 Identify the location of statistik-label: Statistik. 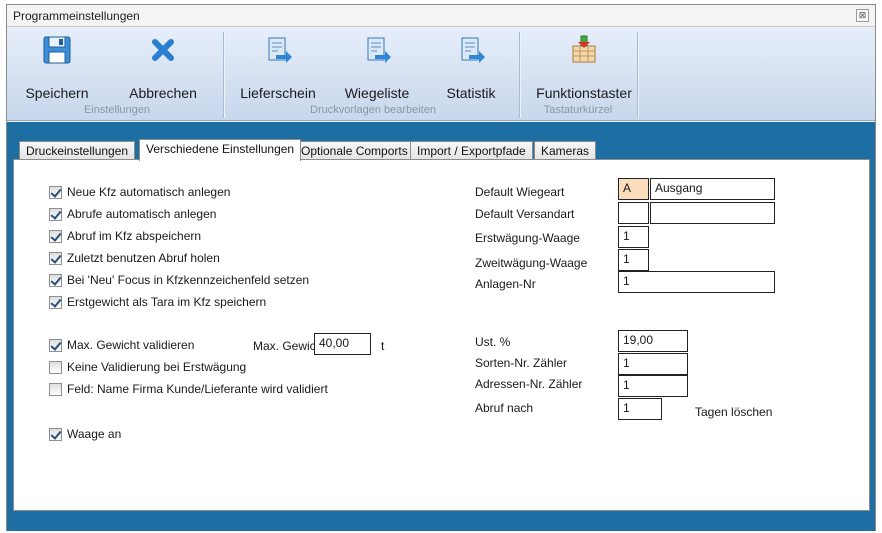
(471, 93).